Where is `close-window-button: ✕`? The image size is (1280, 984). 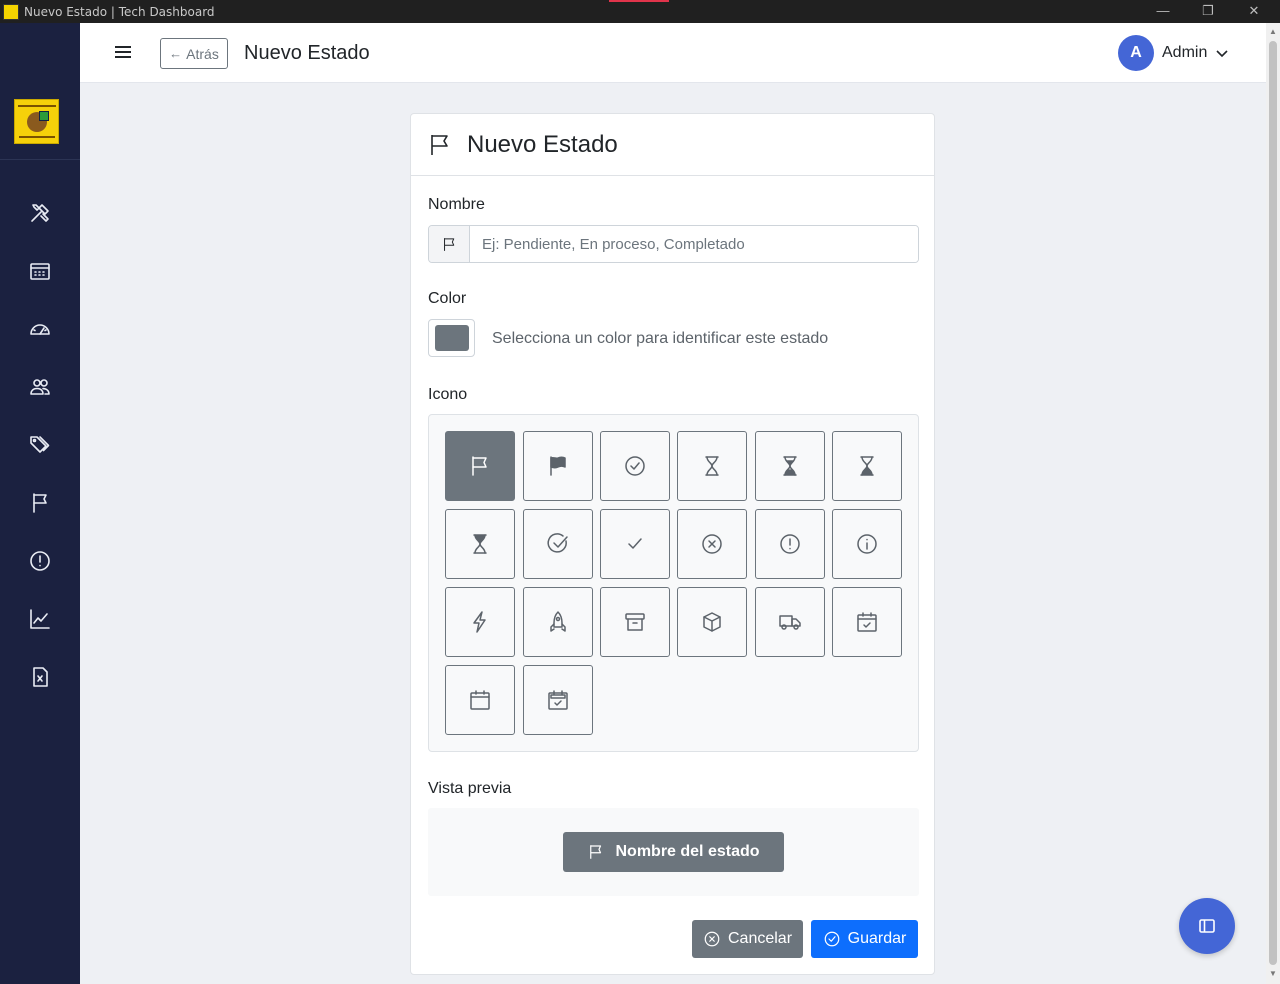
close-window-button: ✕ is located at coordinates (1254, 11).